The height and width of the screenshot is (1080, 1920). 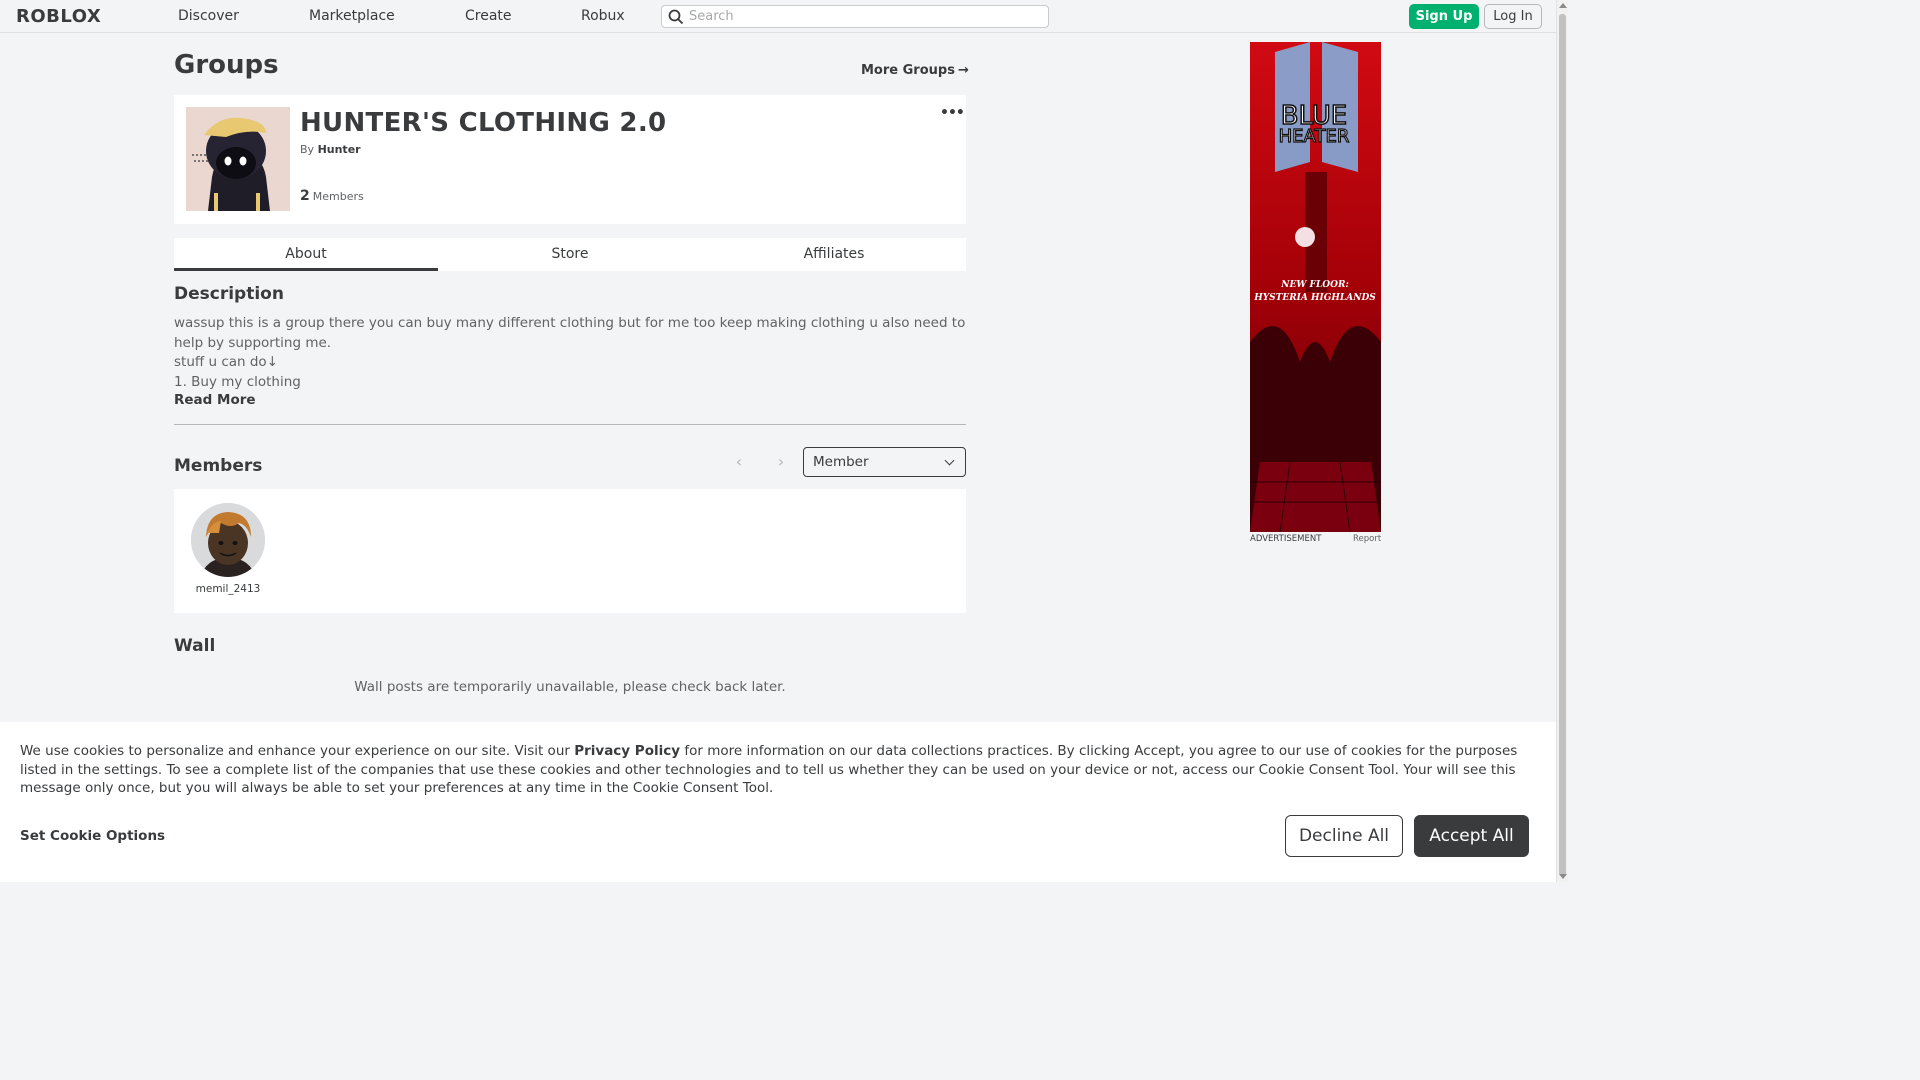 I want to click on tab-store: Store, so click(x=570, y=254).